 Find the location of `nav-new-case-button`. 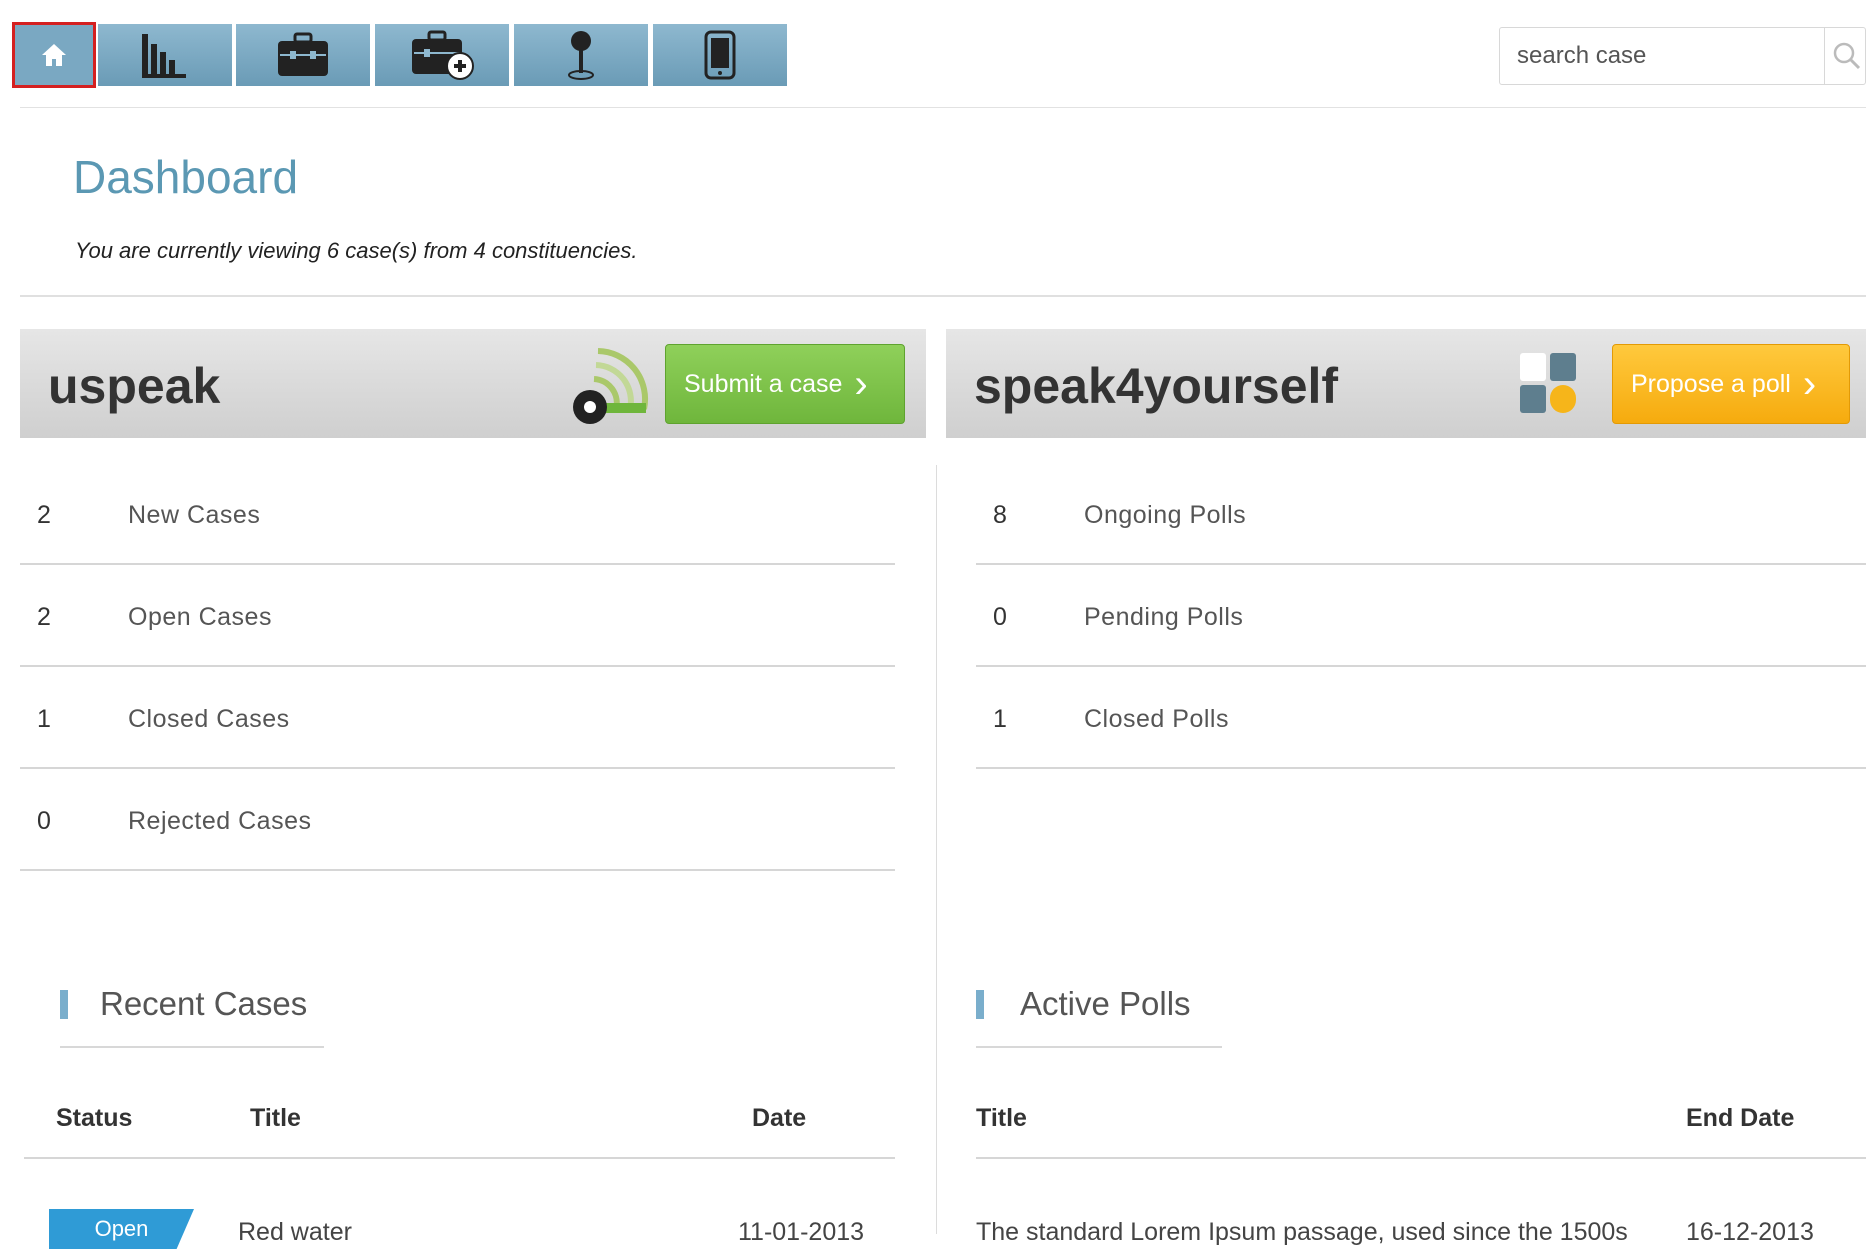

nav-new-case-button is located at coordinates (442, 55).